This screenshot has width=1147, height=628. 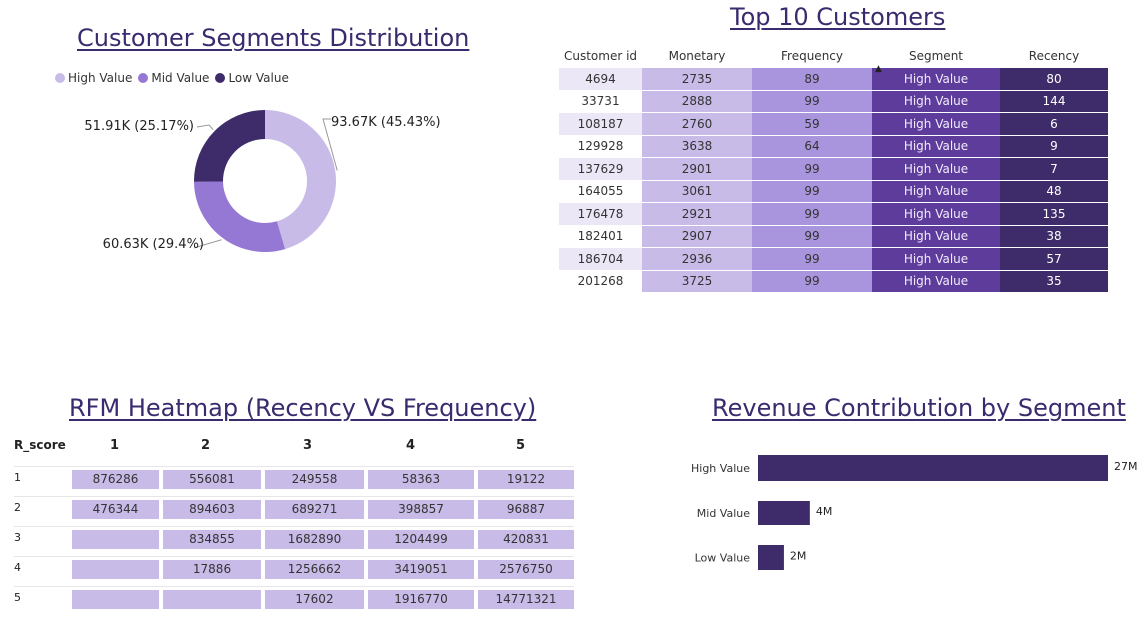 I want to click on heatmap-cell: 556081, so click(x=212, y=479).